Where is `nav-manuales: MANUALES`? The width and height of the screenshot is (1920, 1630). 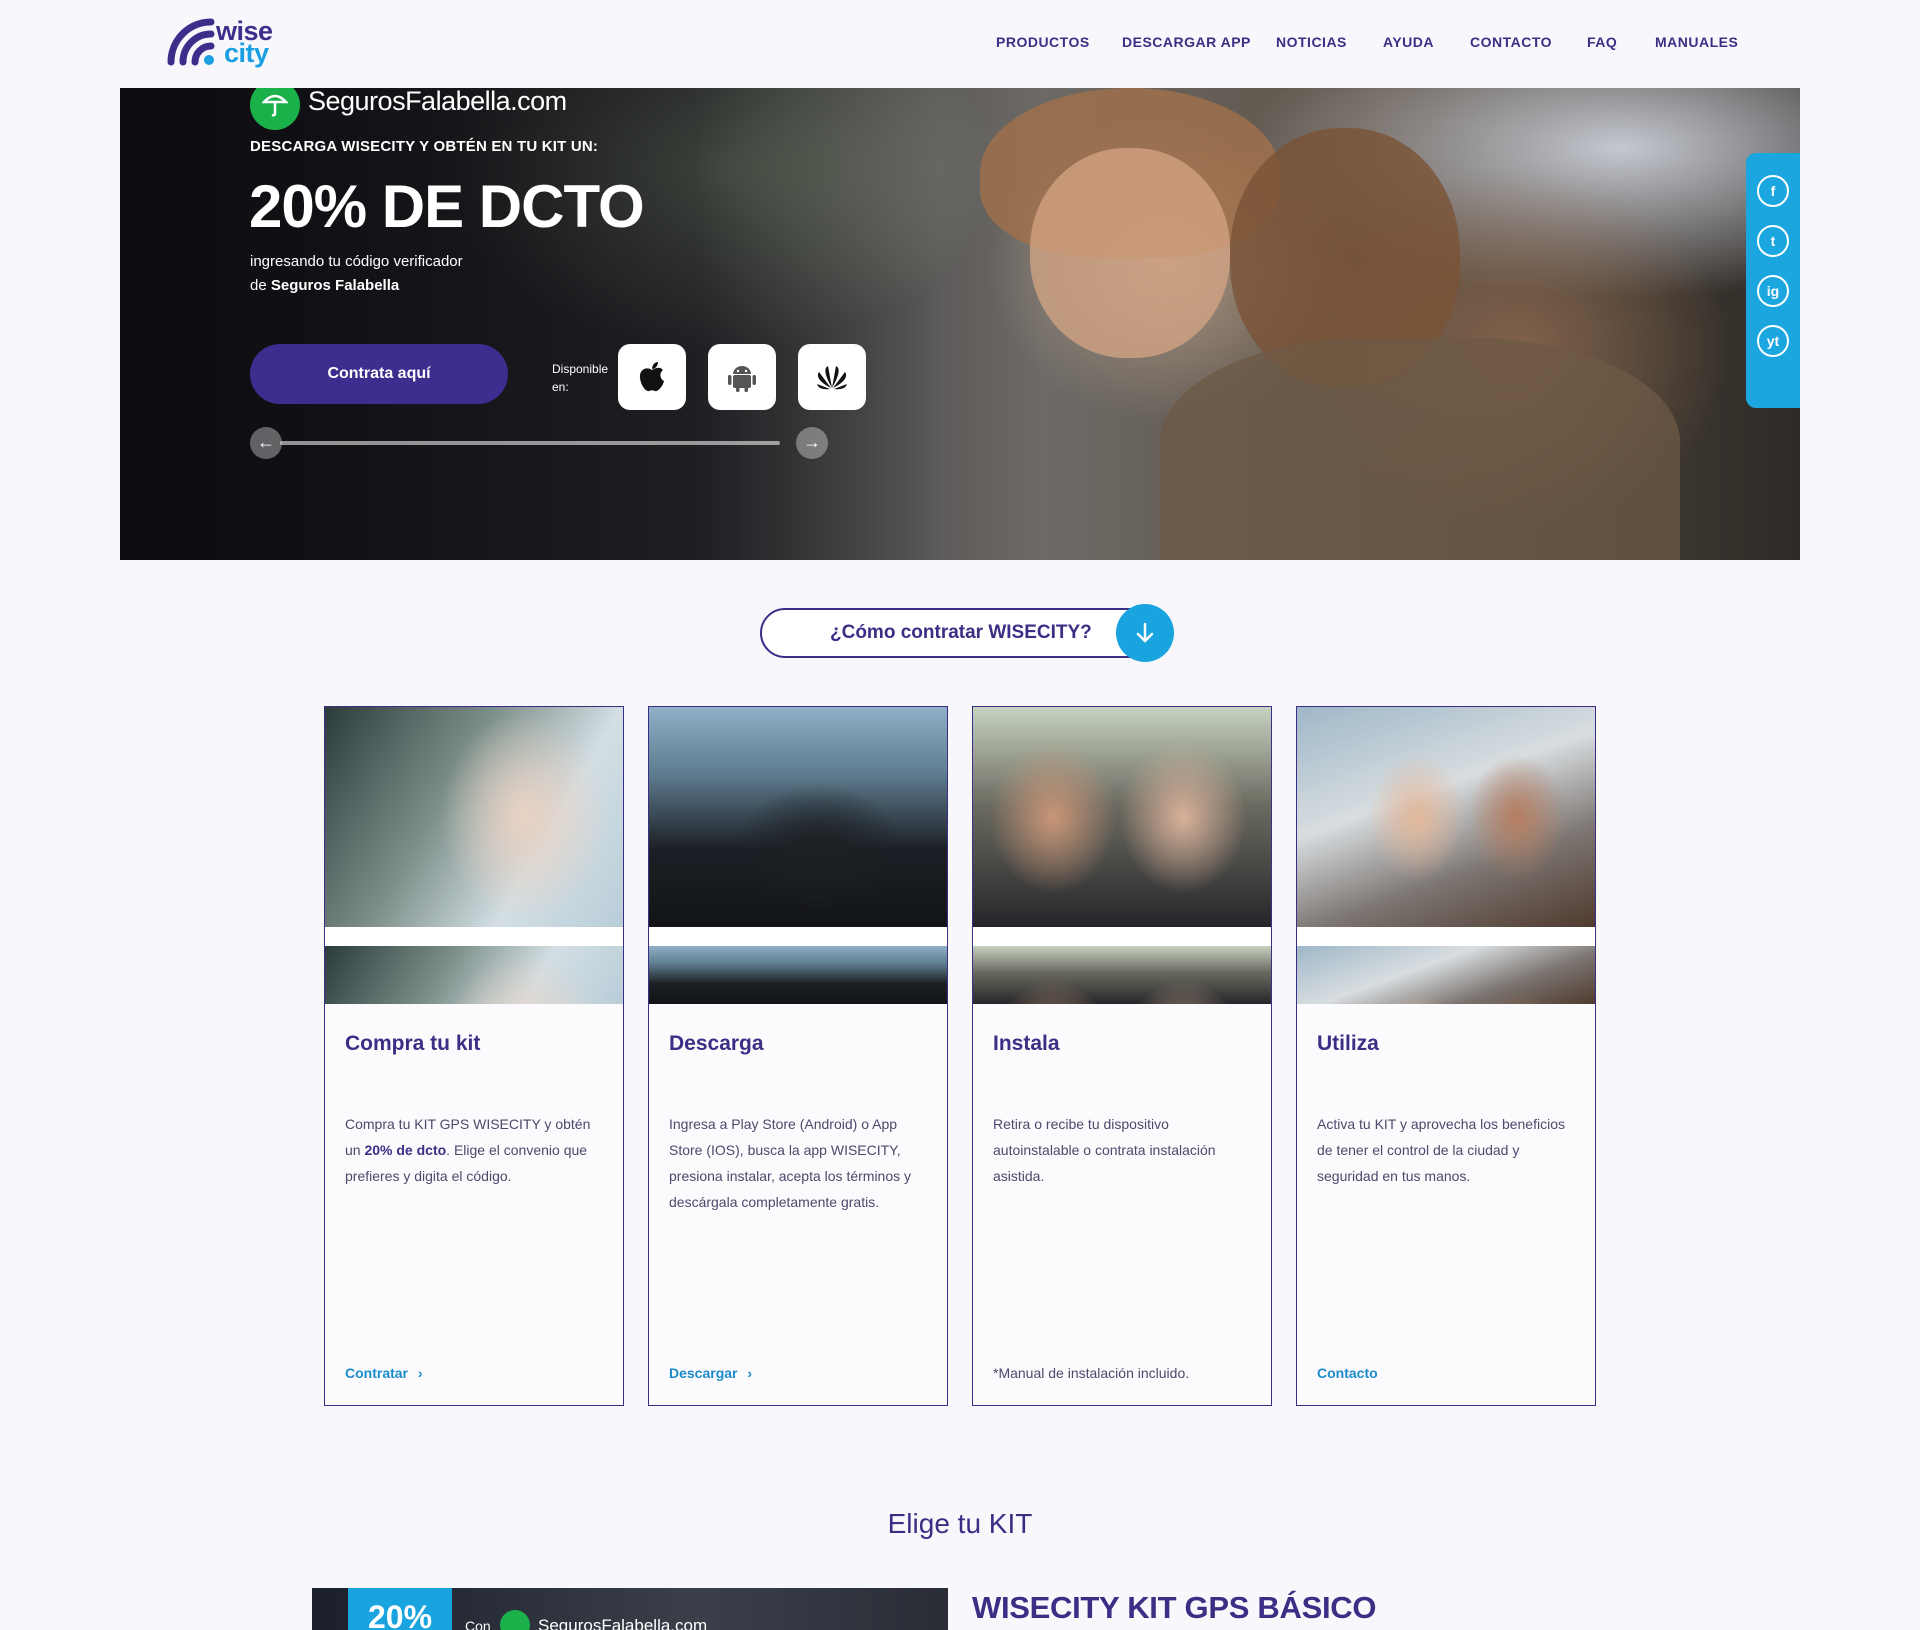
nav-manuales: MANUALES is located at coordinates (1696, 44).